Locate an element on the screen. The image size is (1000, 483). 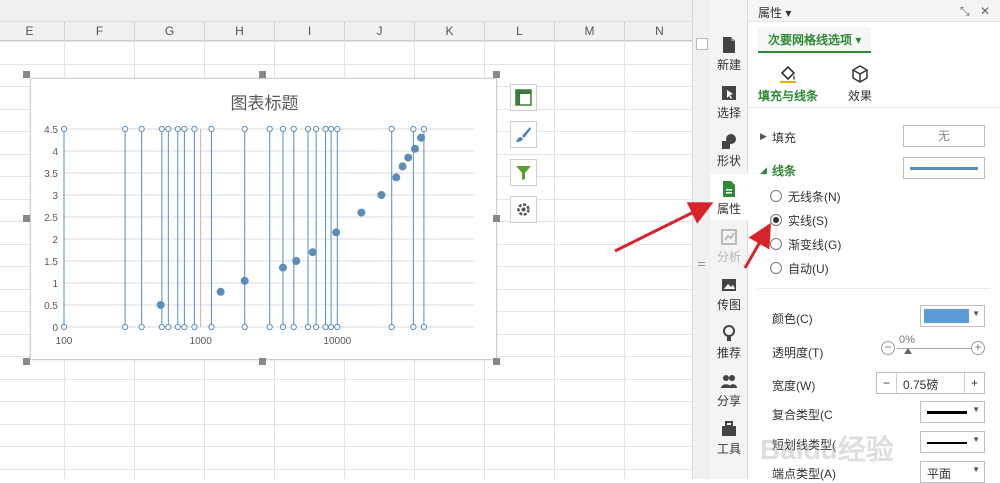
task-item-property: 属性 is located at coordinates (729, 197).